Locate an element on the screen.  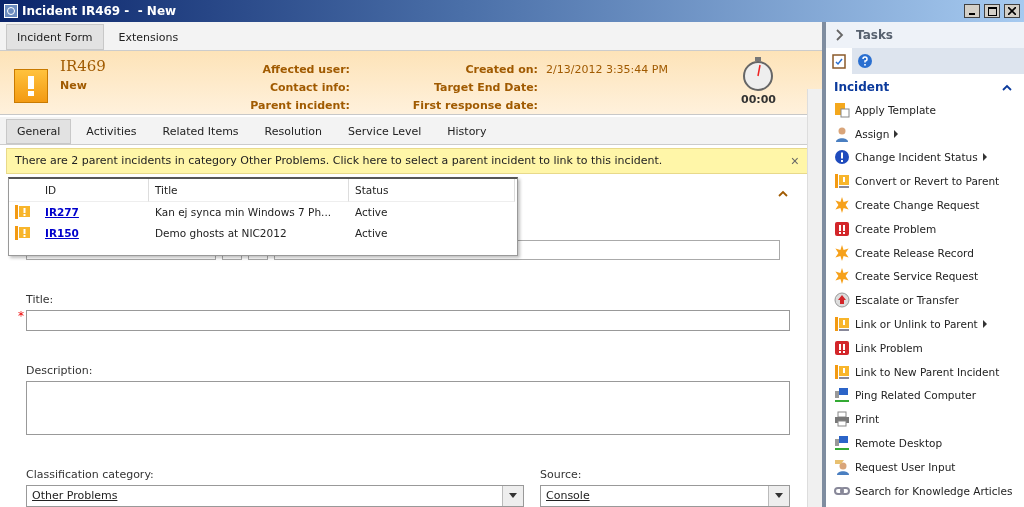
column-header: ID is located at coordinates (94, 190).